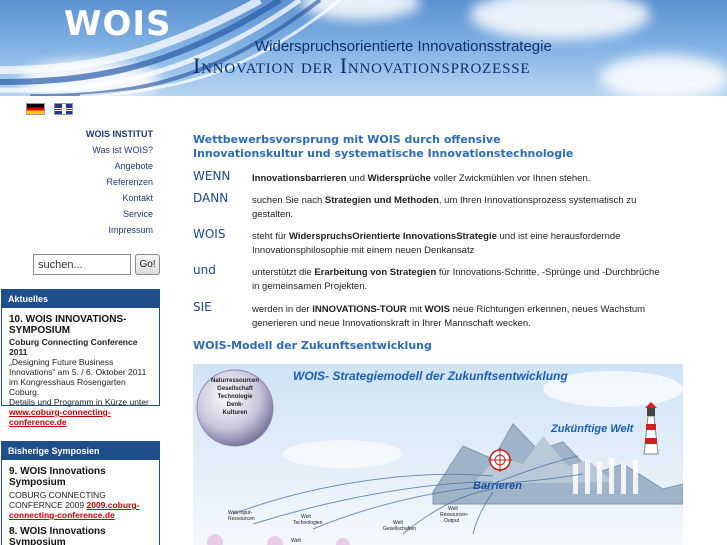 The image size is (727, 545). What do you see at coordinates (147, 264) in the screenshot?
I see `search-go-button: Go!` at bounding box center [147, 264].